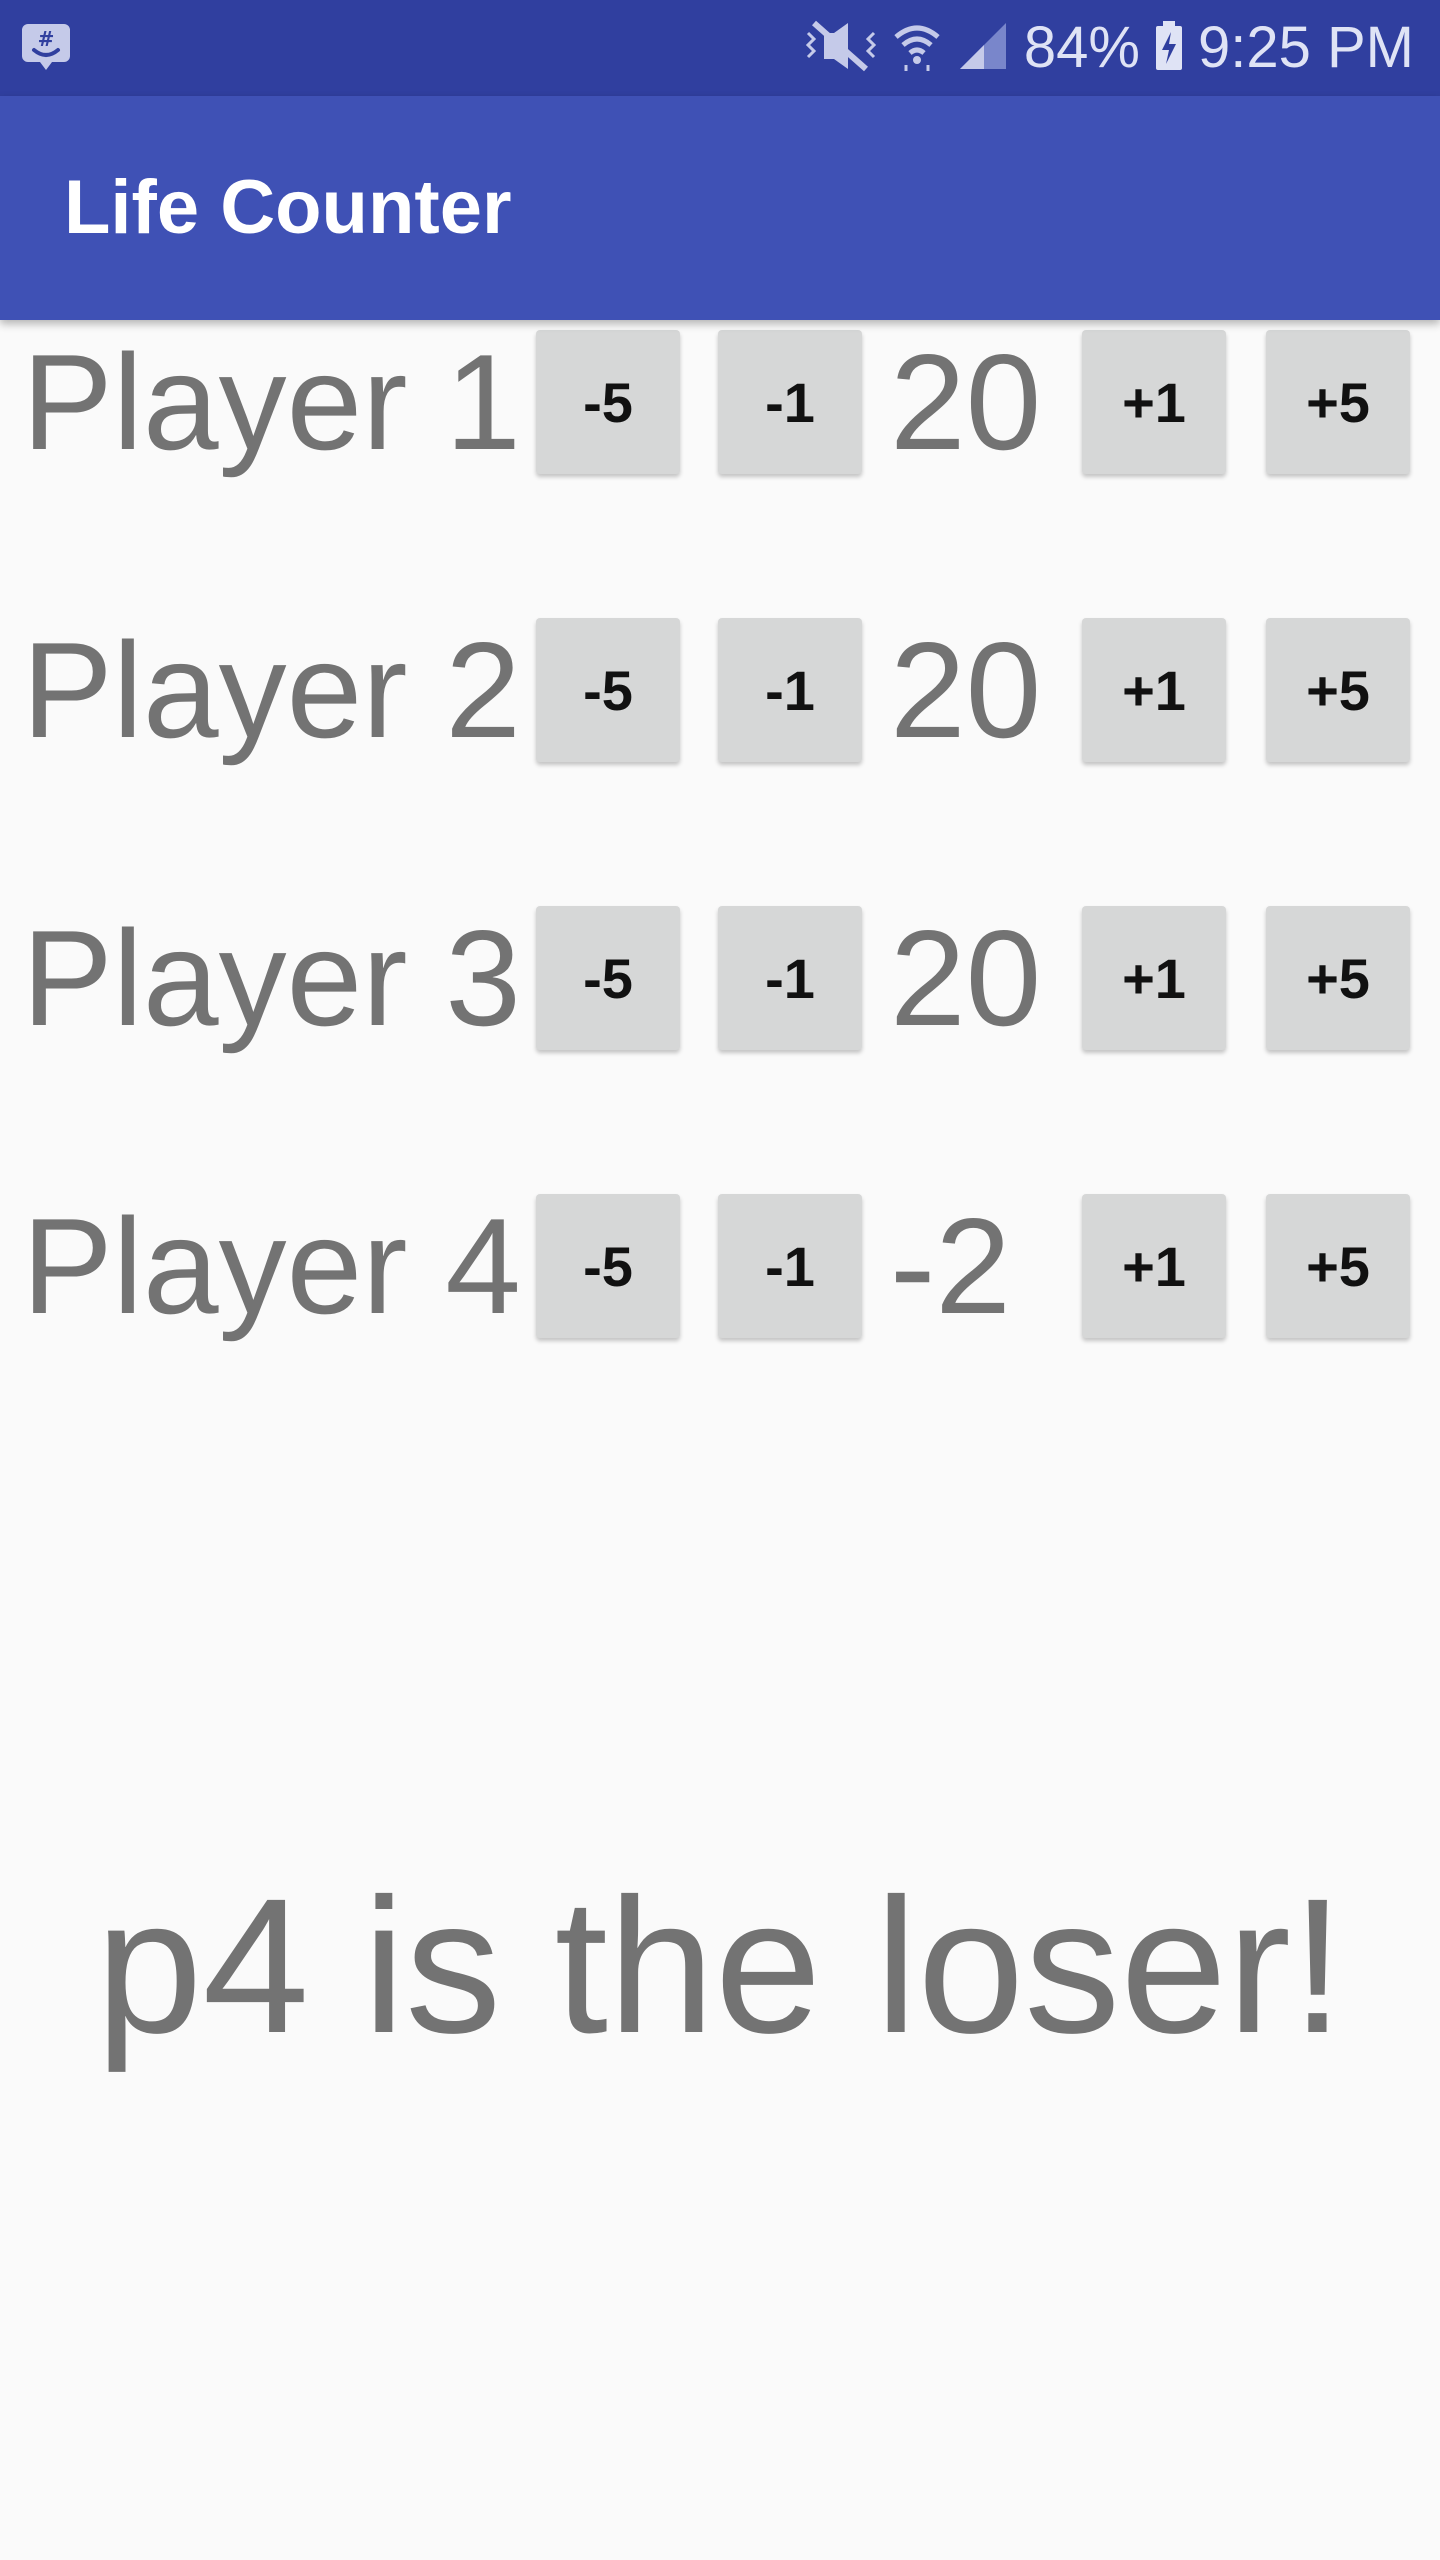 The width and height of the screenshot is (1440, 2560). I want to click on status-icons: 84% 9:25 PM, so click(1109, 48).